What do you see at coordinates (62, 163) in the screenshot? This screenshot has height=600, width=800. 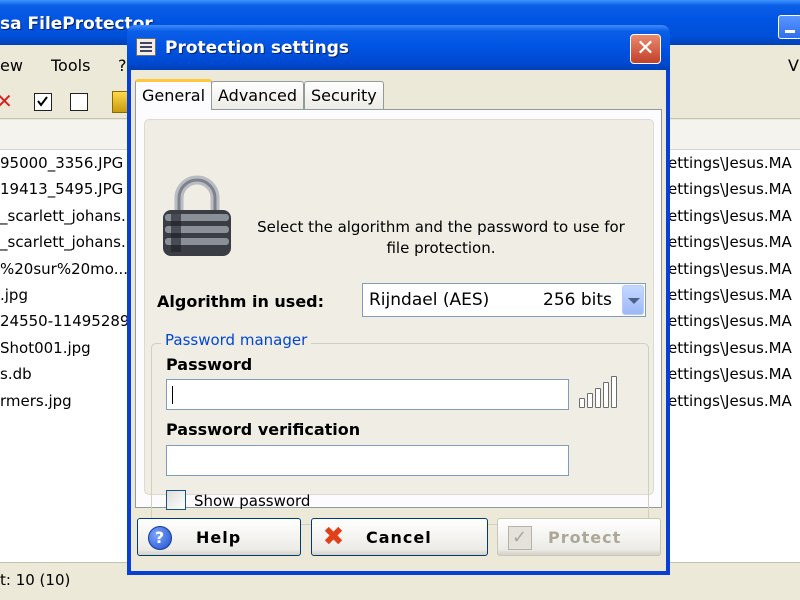 I see `file-name: 95000_3356.JPG` at bounding box center [62, 163].